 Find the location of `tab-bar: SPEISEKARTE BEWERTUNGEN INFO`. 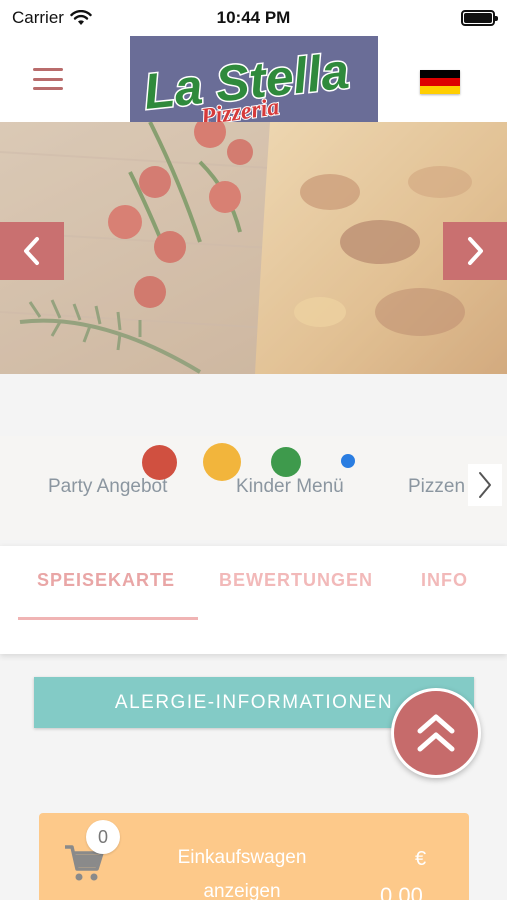

tab-bar: SPEISEKARTE BEWERTUNGEN INFO is located at coordinates (253, 600).